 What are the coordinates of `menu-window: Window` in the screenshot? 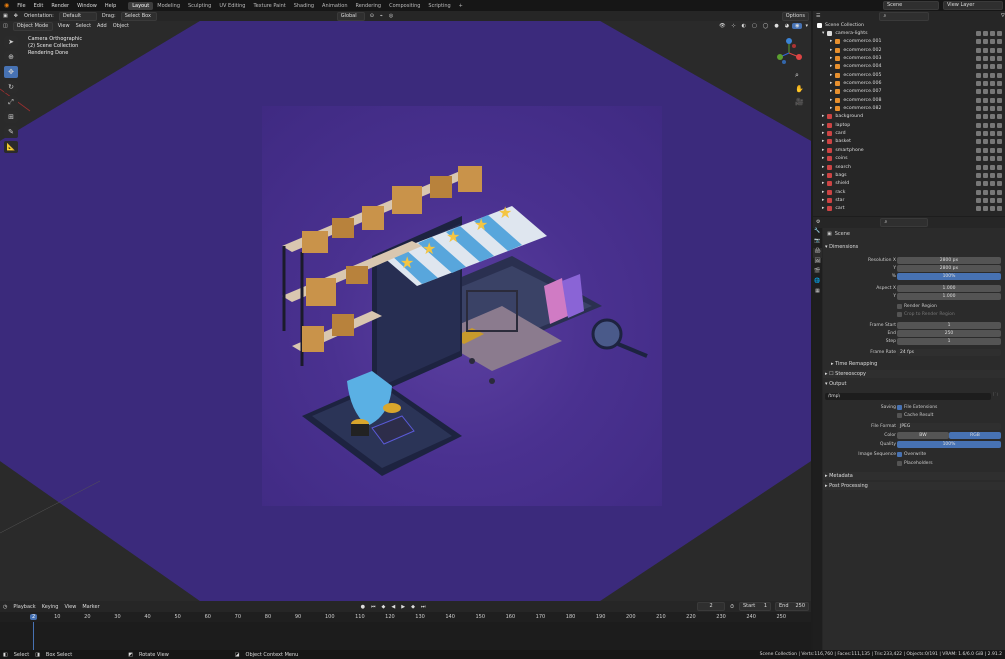 It's located at (87, 6).